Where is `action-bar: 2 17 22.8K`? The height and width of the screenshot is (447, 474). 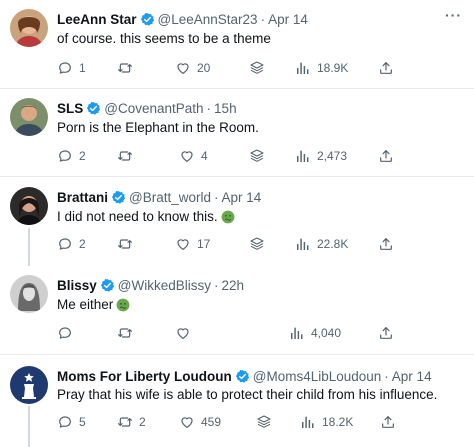 action-bar: 2 17 22.8K is located at coordinates (237, 244).